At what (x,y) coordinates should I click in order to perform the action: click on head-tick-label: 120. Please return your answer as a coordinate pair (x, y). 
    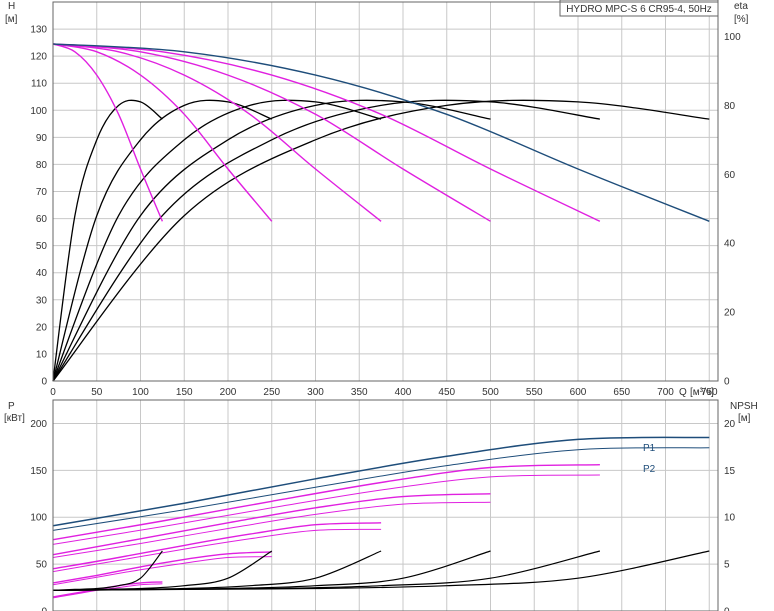
    Looking at the image, I should click on (38, 57).